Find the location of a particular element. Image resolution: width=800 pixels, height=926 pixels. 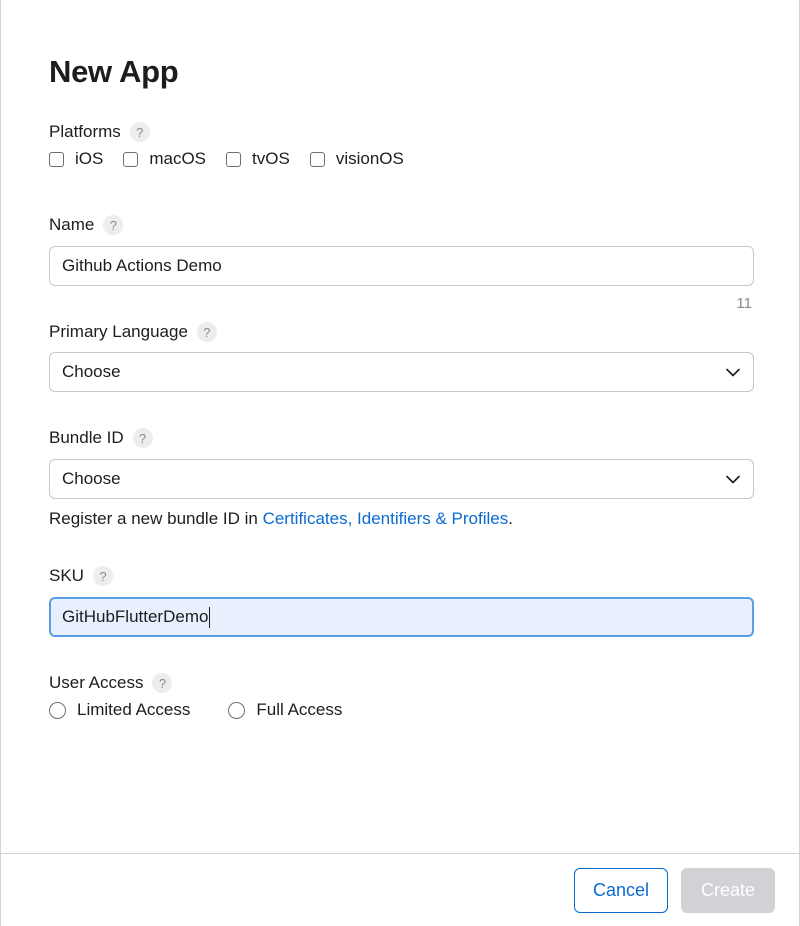

name-input-value: Github Actions Demo is located at coordinates (142, 265).